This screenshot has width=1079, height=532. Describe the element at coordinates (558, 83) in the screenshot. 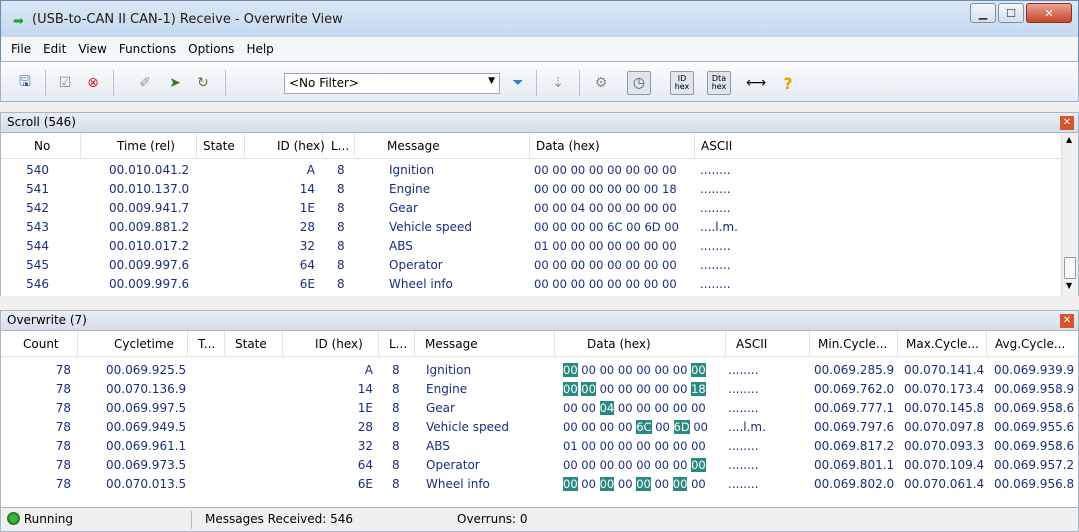

I see `scroll-down-icon: ⇣` at that location.